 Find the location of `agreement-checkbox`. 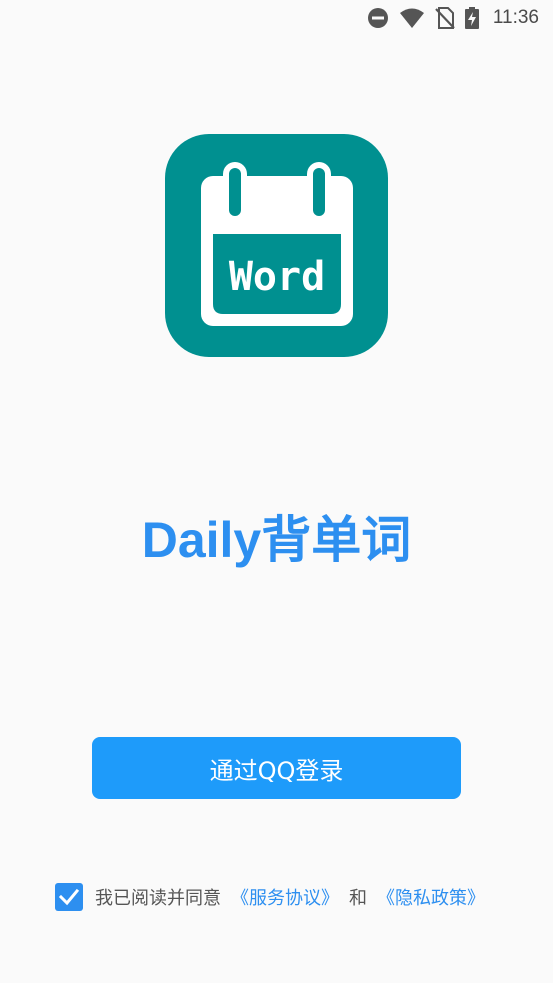

agreement-checkbox is located at coordinates (69, 897).